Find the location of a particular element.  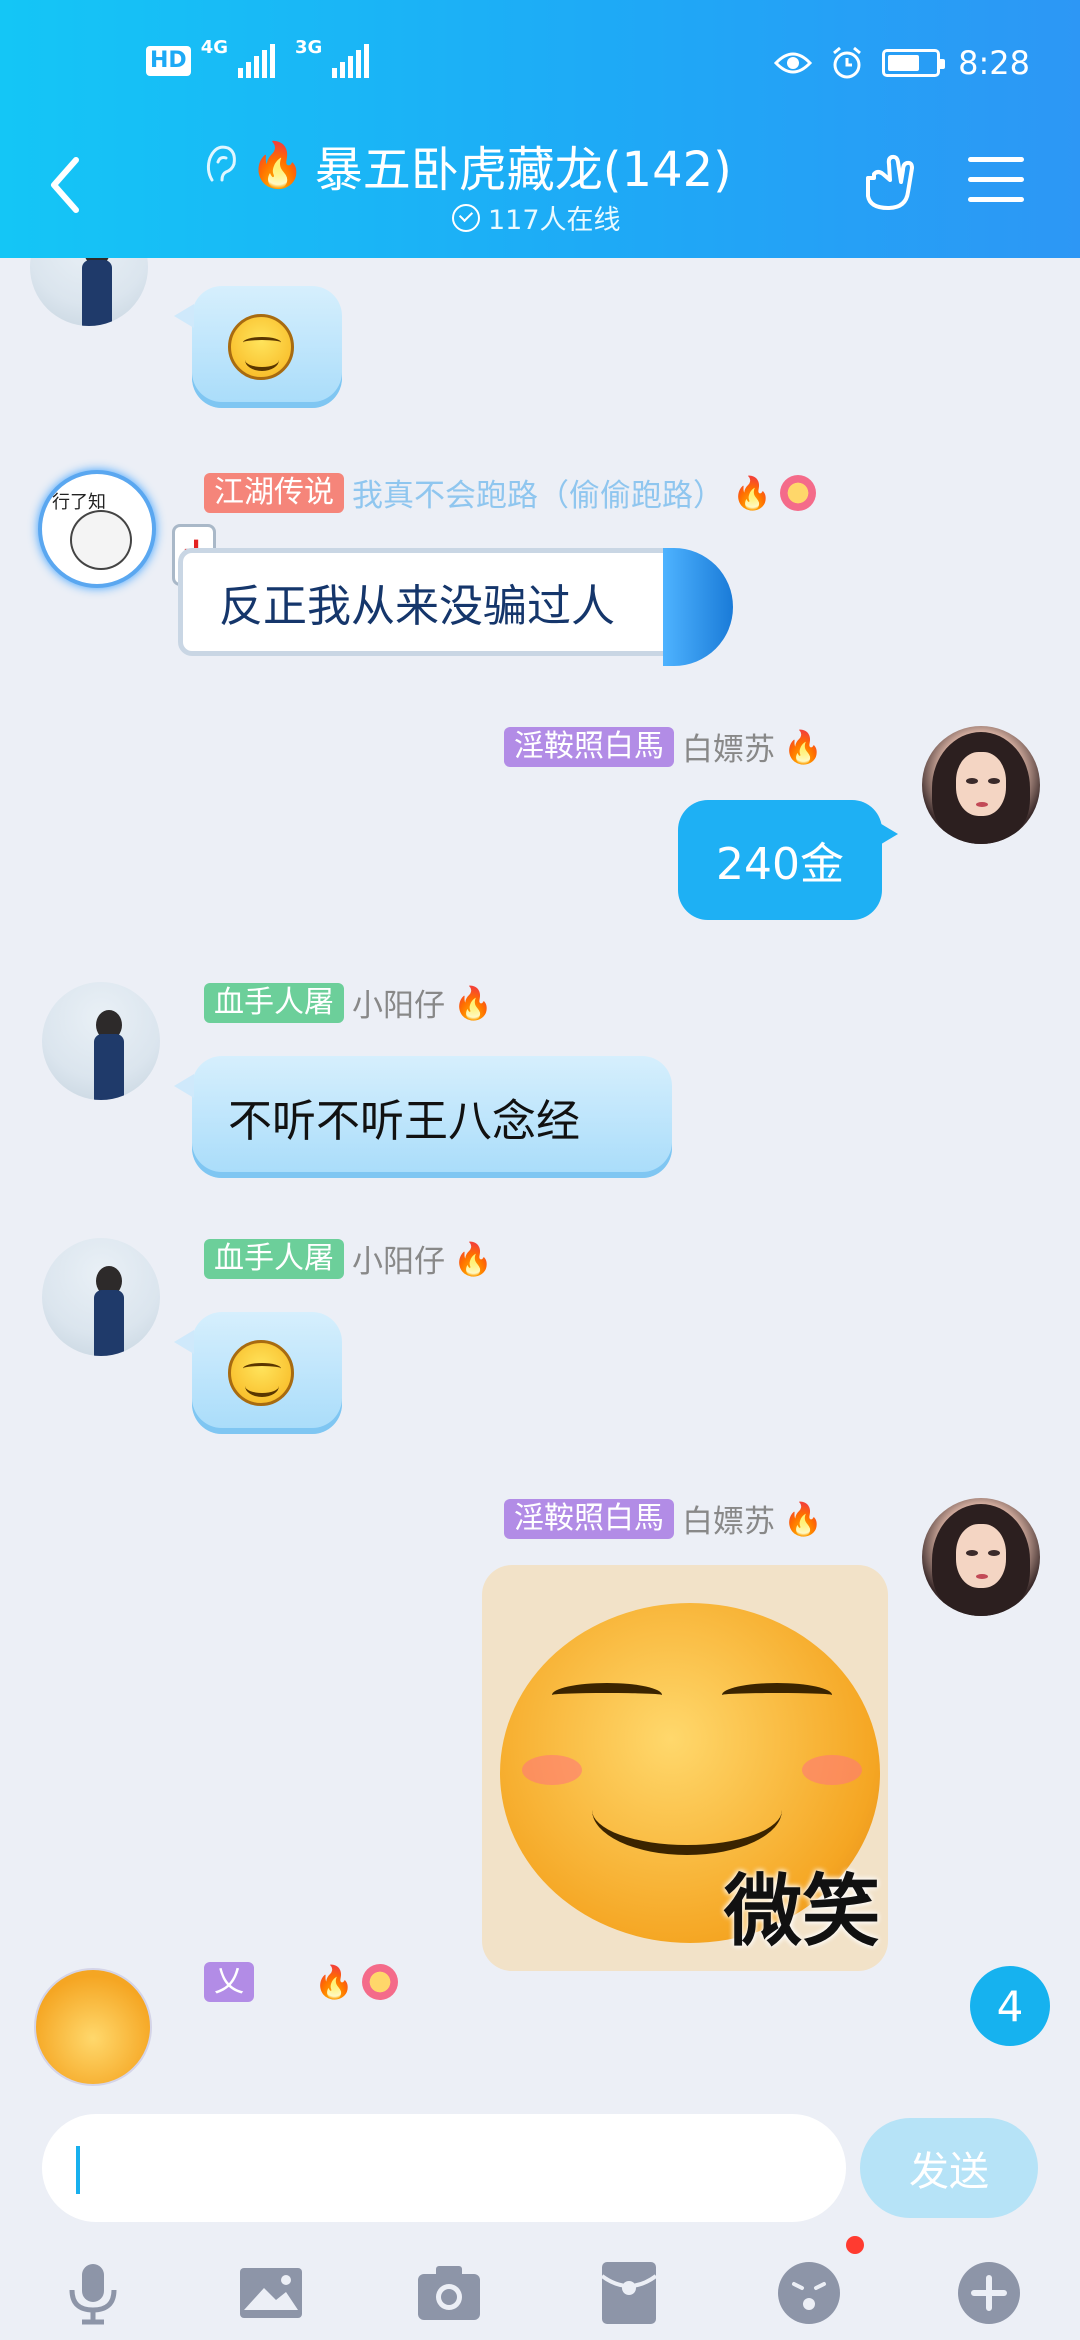

clock-time: 8:28 is located at coordinates (994, 63).